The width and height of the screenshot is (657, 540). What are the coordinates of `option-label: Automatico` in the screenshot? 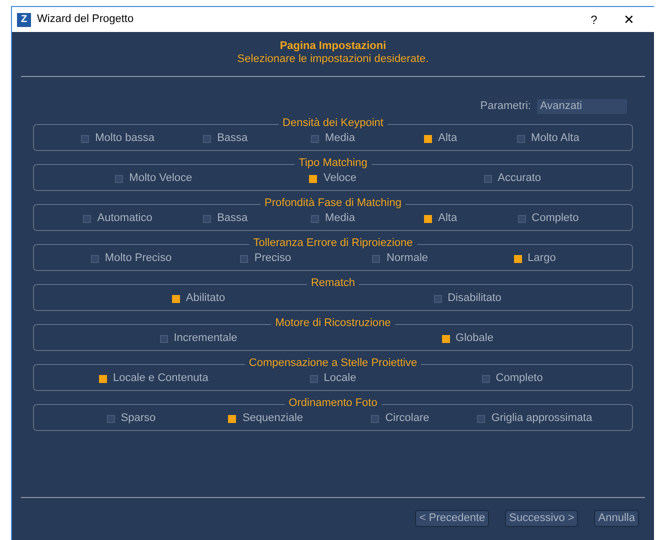 It's located at (124, 218).